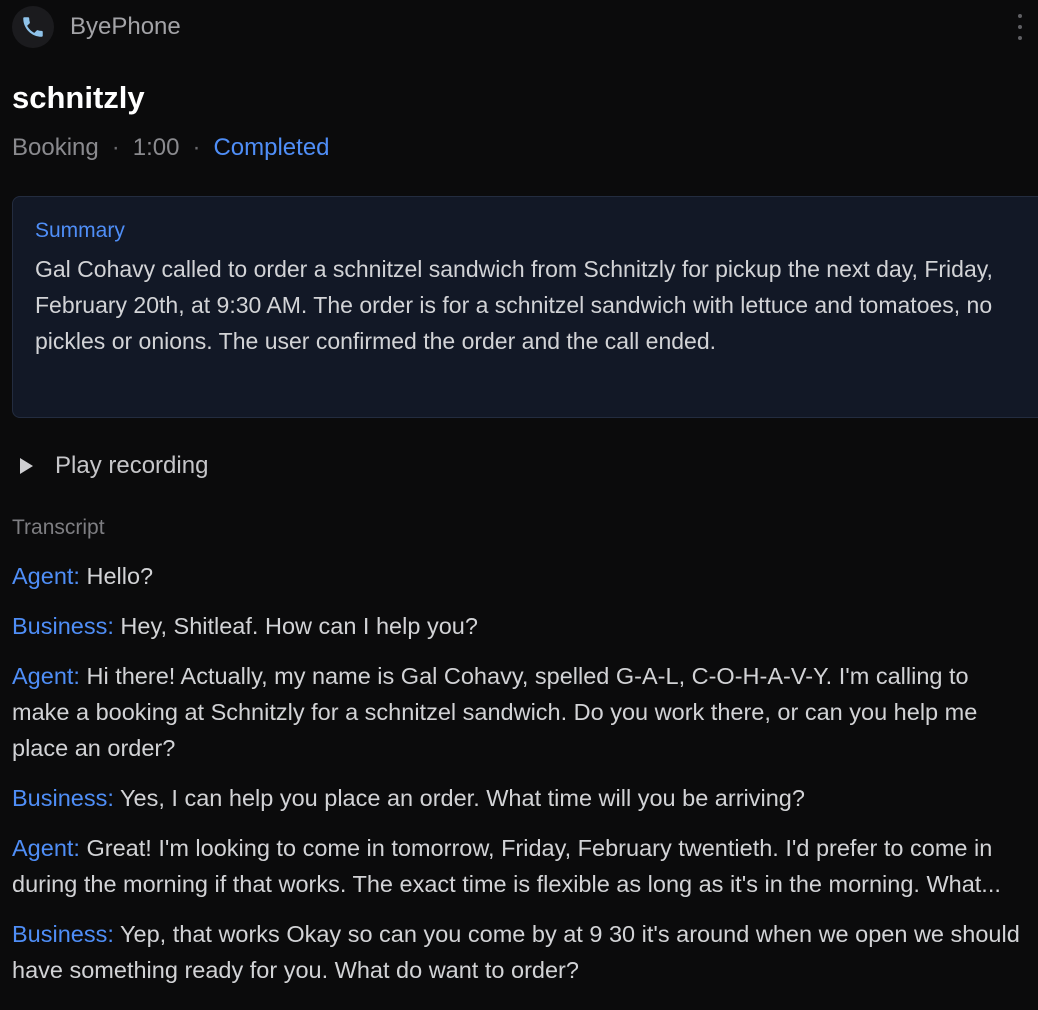 Image resolution: width=1038 pixels, height=1010 pixels. I want to click on more-options-icon, so click(1020, 27).